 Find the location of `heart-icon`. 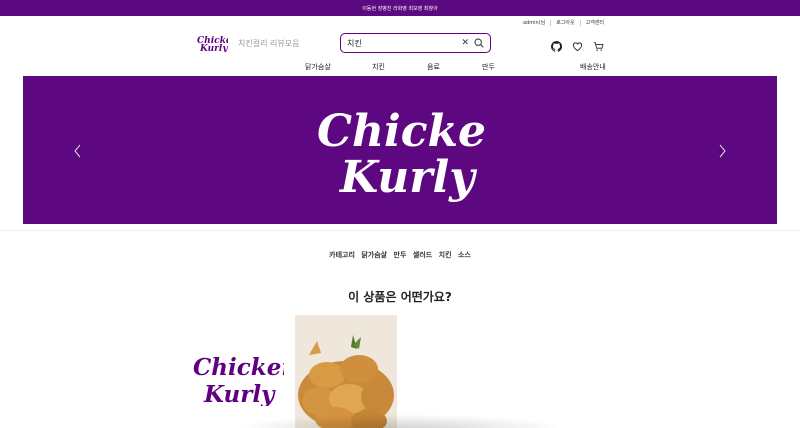

heart-icon is located at coordinates (577, 44).